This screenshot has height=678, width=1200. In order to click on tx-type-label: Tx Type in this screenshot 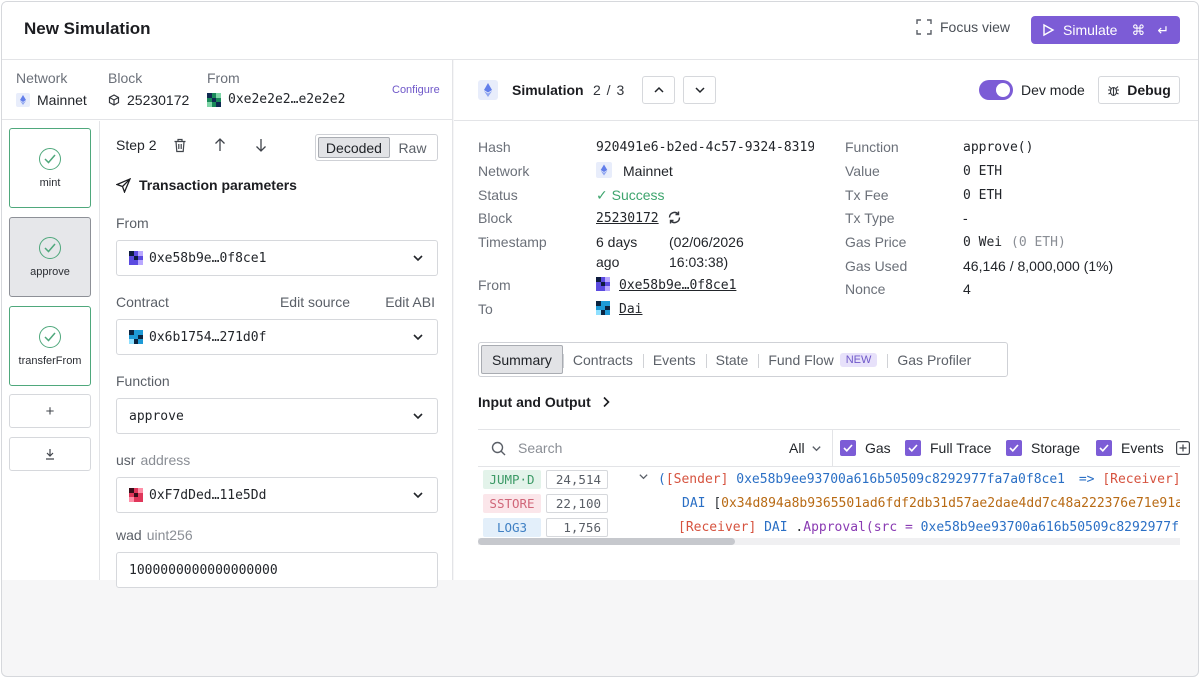, I will do `click(870, 218)`.